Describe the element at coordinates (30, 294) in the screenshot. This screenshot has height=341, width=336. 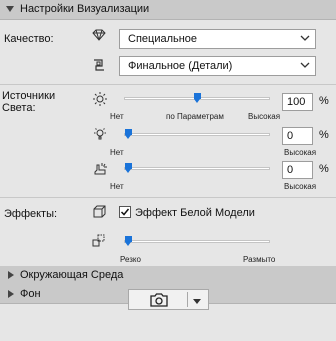
I see `background-section-title: Фон` at that location.